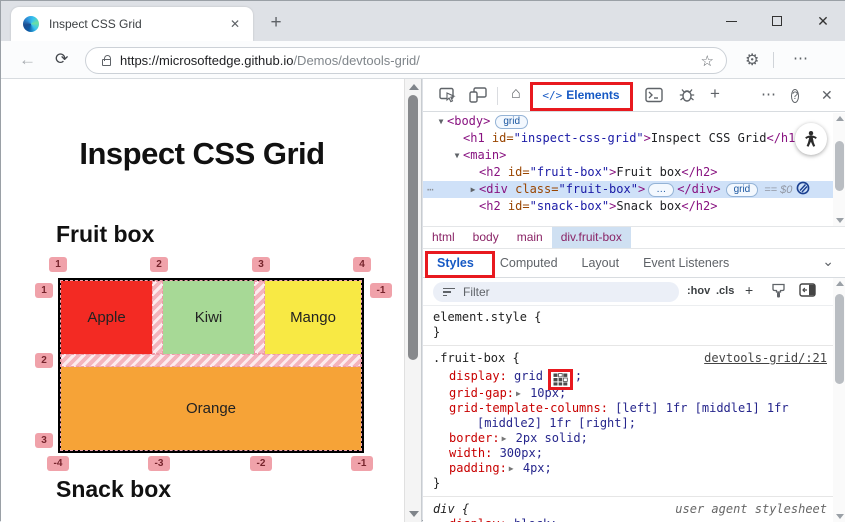 The image size is (845, 522). What do you see at coordinates (207, 60) in the screenshot?
I see `url-host: https://microsoftedge.github.io` at bounding box center [207, 60].